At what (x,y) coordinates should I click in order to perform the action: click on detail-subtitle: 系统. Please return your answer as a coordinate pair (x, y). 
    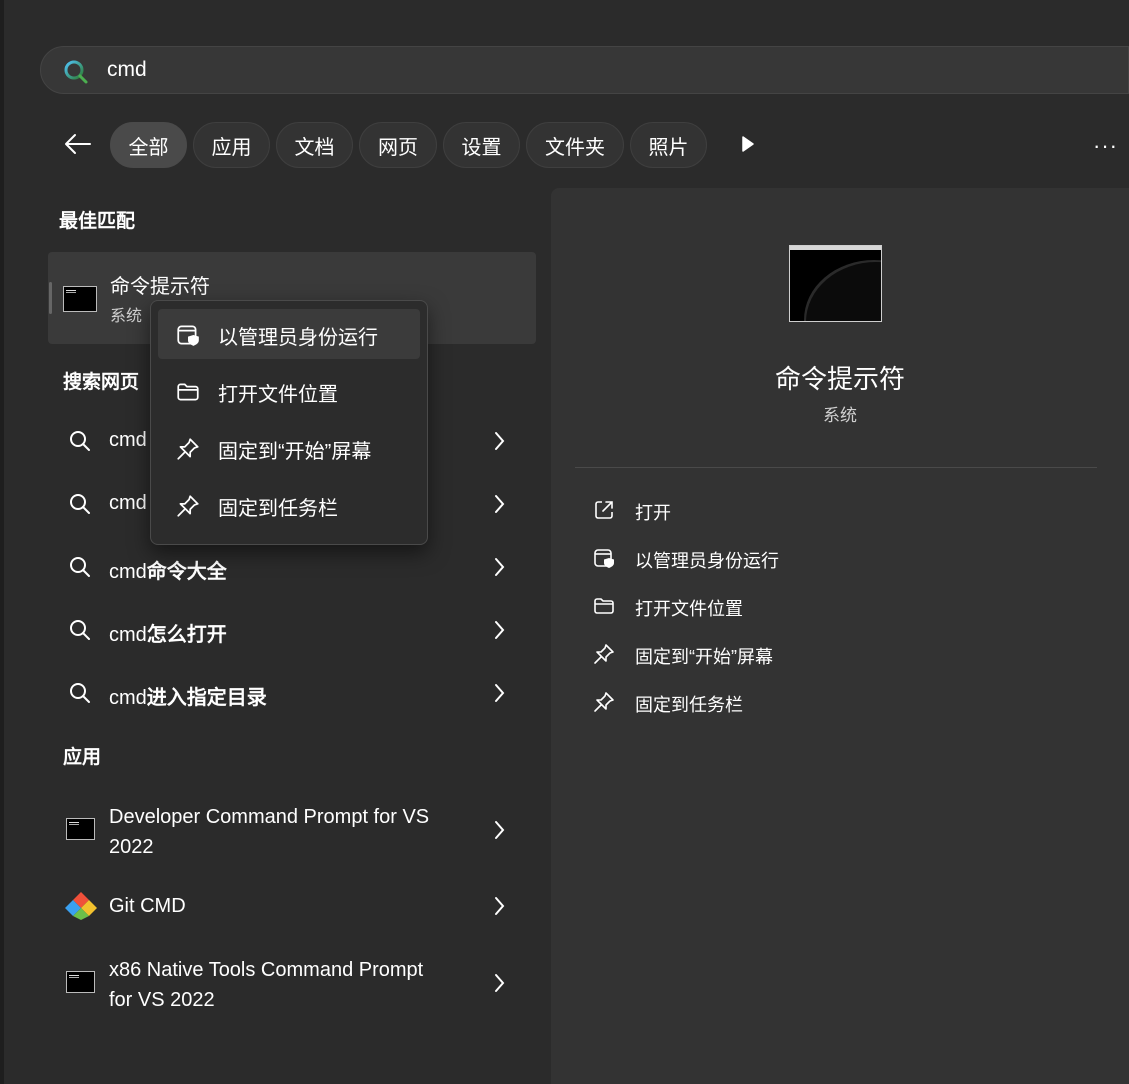
    Looking at the image, I should click on (840, 415).